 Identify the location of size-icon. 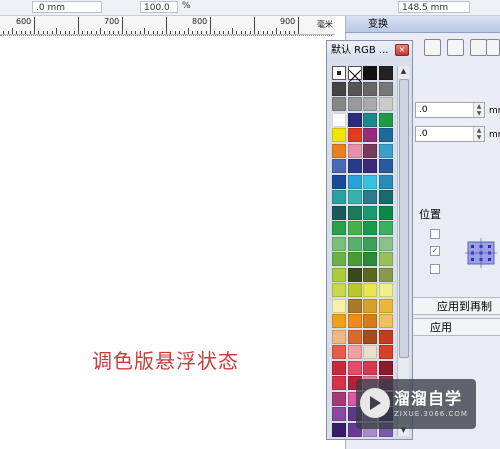
(493, 47).